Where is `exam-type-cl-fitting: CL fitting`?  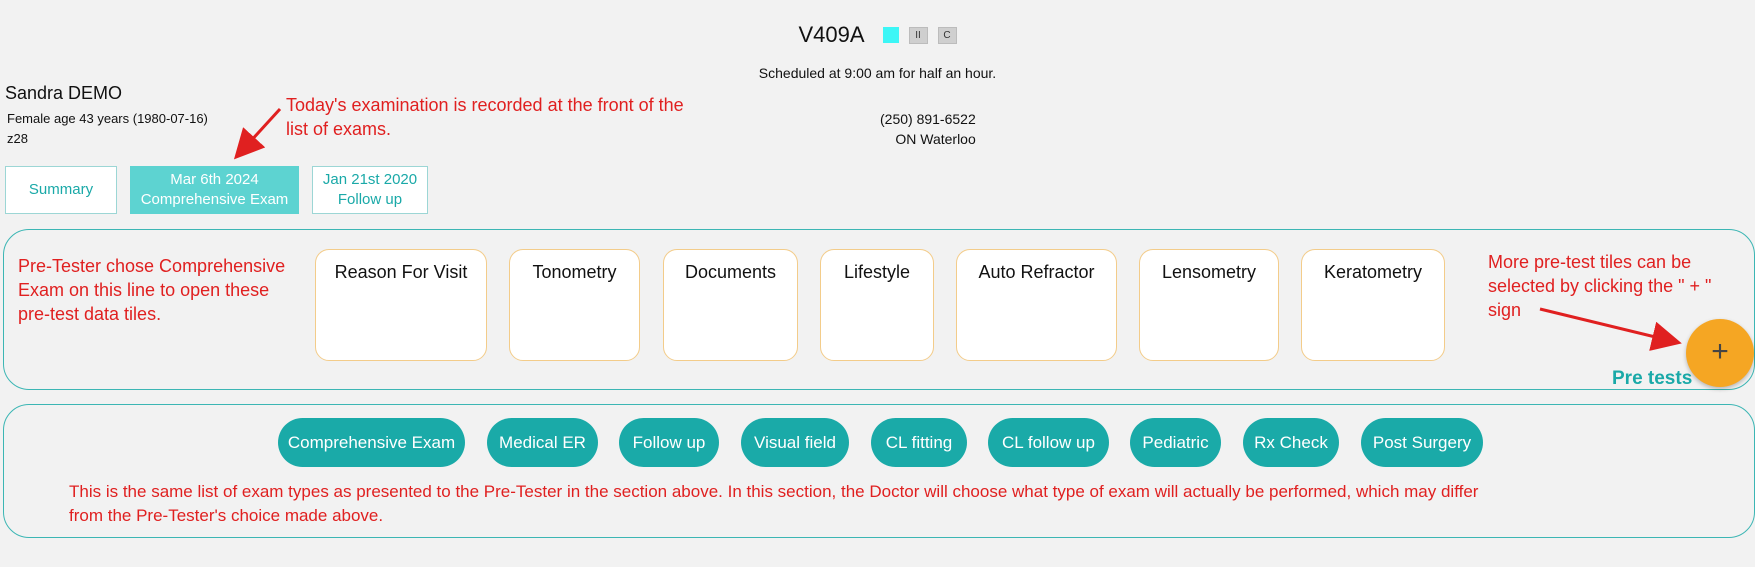 exam-type-cl-fitting: CL fitting is located at coordinates (919, 442).